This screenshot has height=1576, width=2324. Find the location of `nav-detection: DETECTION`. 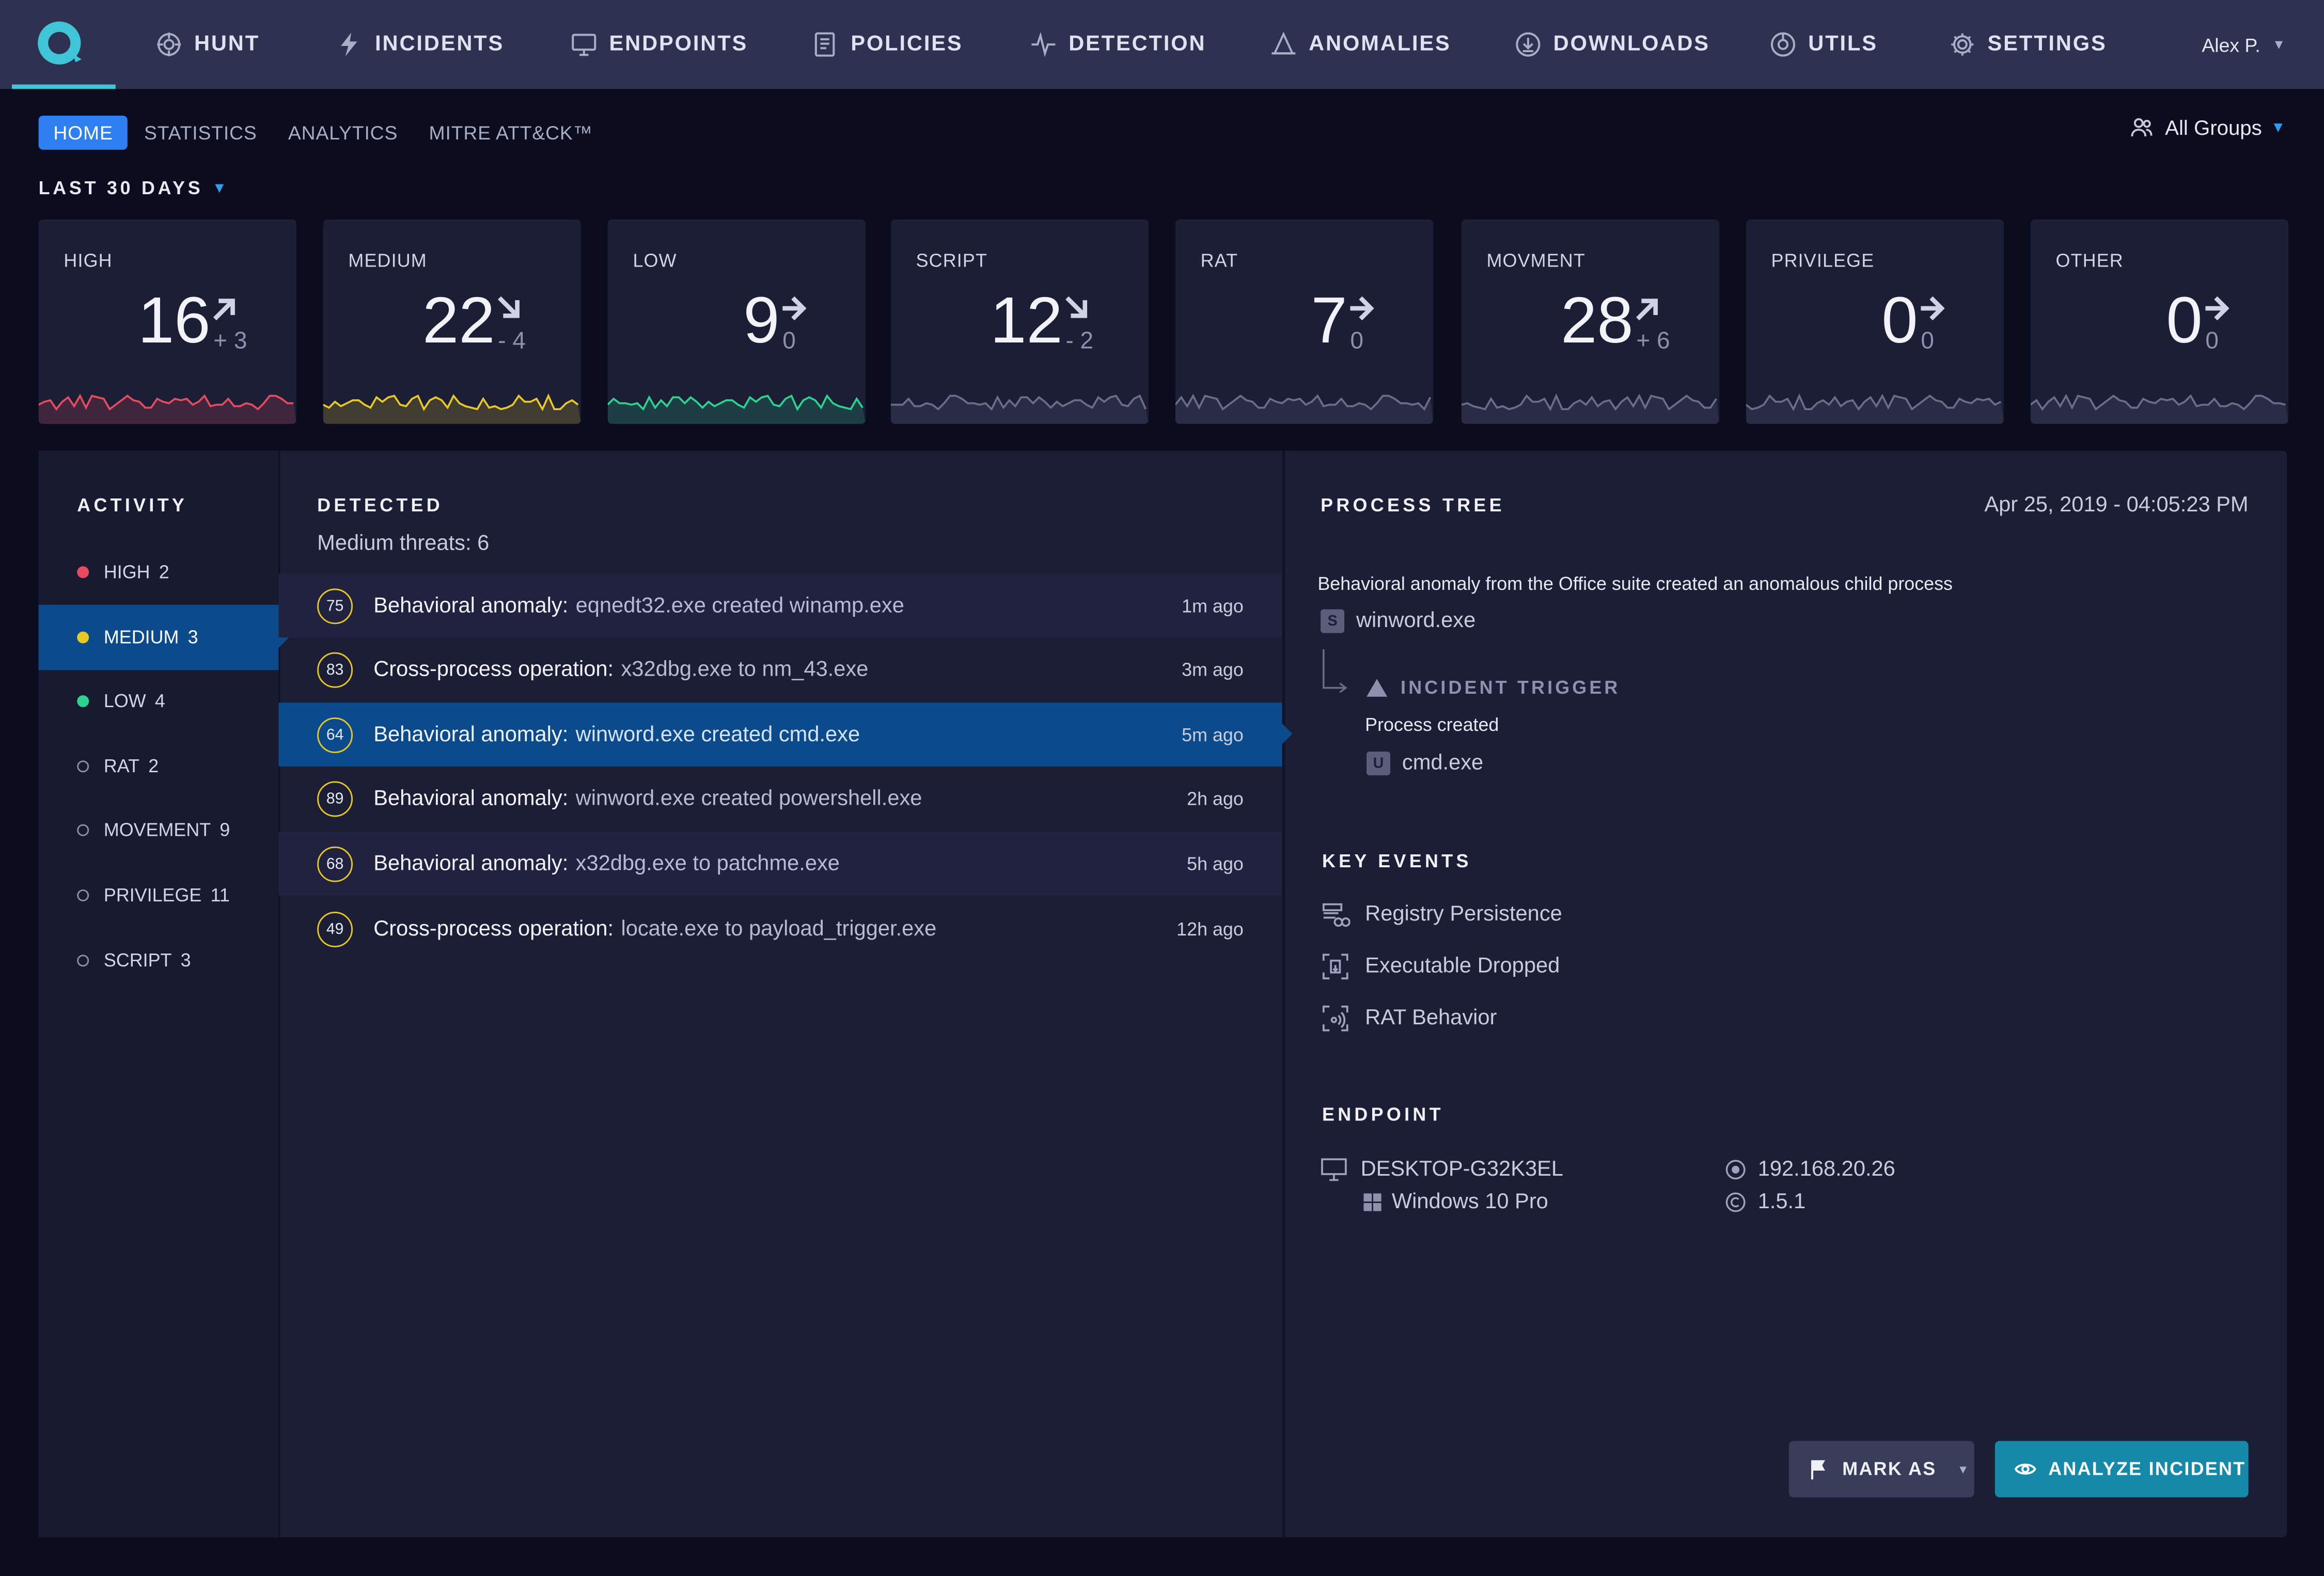

nav-detection: DETECTION is located at coordinates (1118, 44).